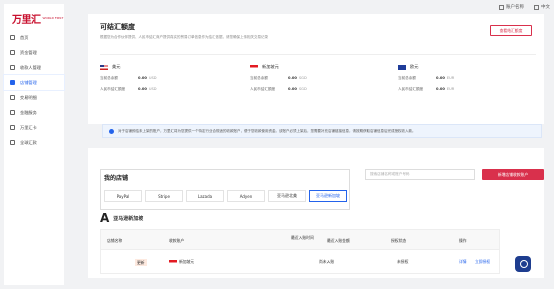  Describe the element at coordinates (328, 261) in the screenshot. I see `last-amount-cell: --` at that location.